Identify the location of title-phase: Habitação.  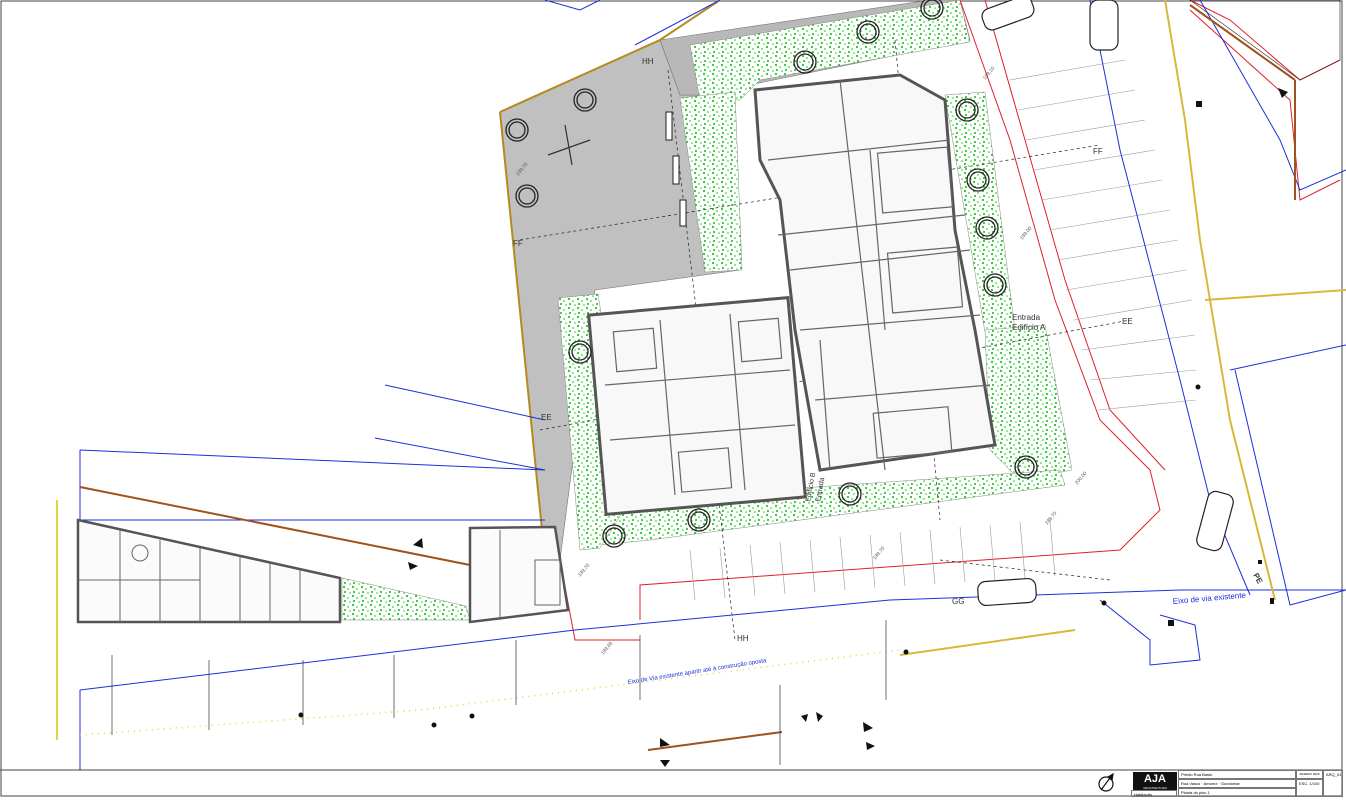
(1154, 793).